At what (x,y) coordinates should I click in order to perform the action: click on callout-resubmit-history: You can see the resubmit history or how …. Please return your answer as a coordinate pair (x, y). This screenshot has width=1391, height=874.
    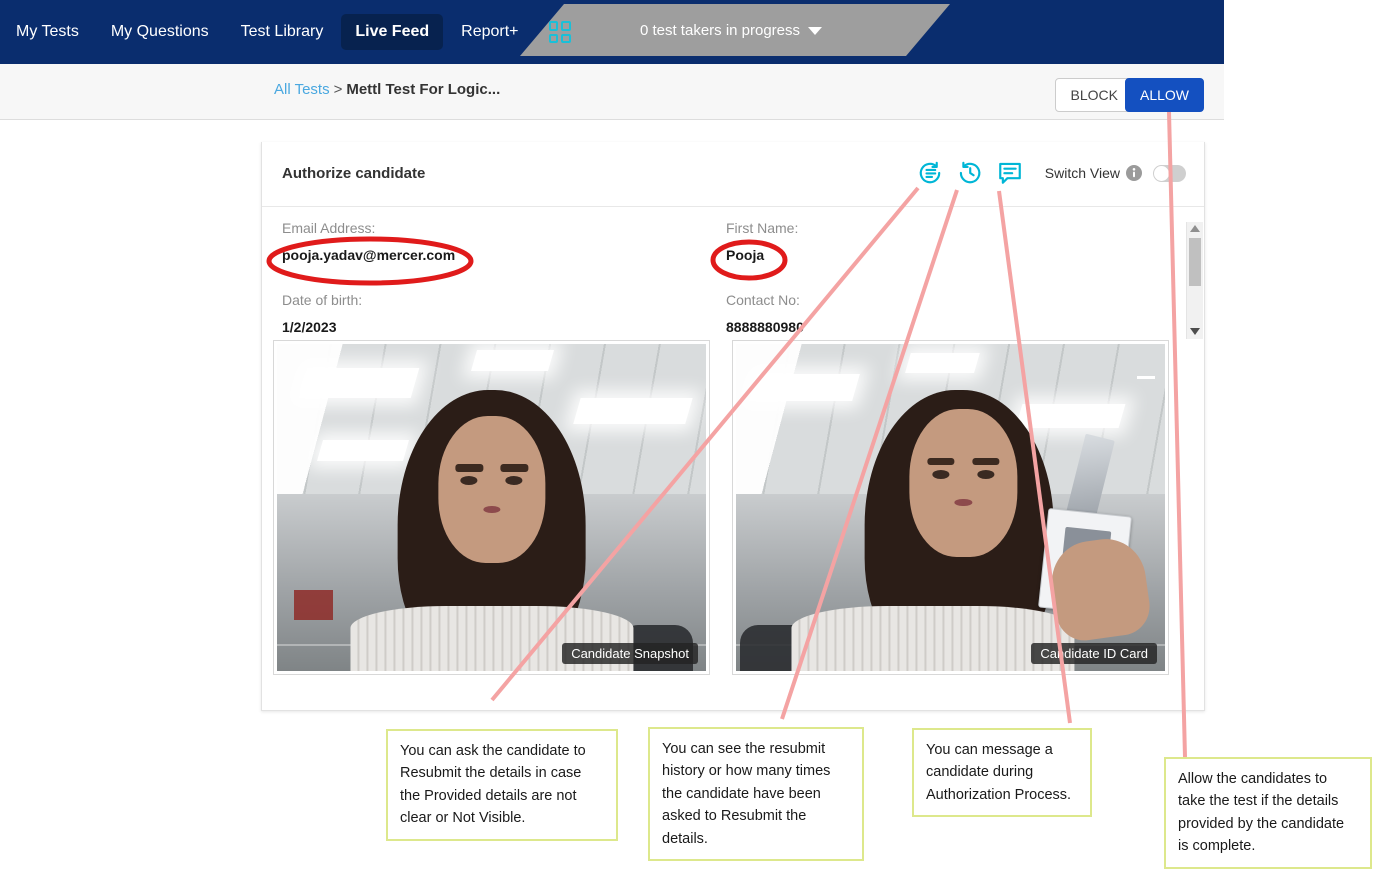
    Looking at the image, I should click on (756, 794).